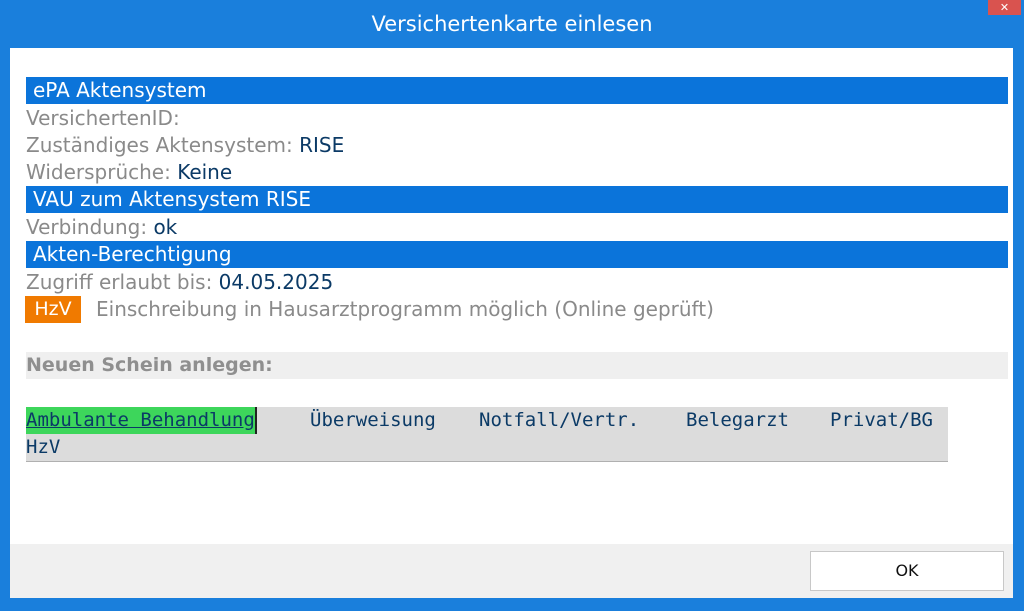  What do you see at coordinates (205, 172) in the screenshot?
I see `widersprueche-value: Keine` at bounding box center [205, 172].